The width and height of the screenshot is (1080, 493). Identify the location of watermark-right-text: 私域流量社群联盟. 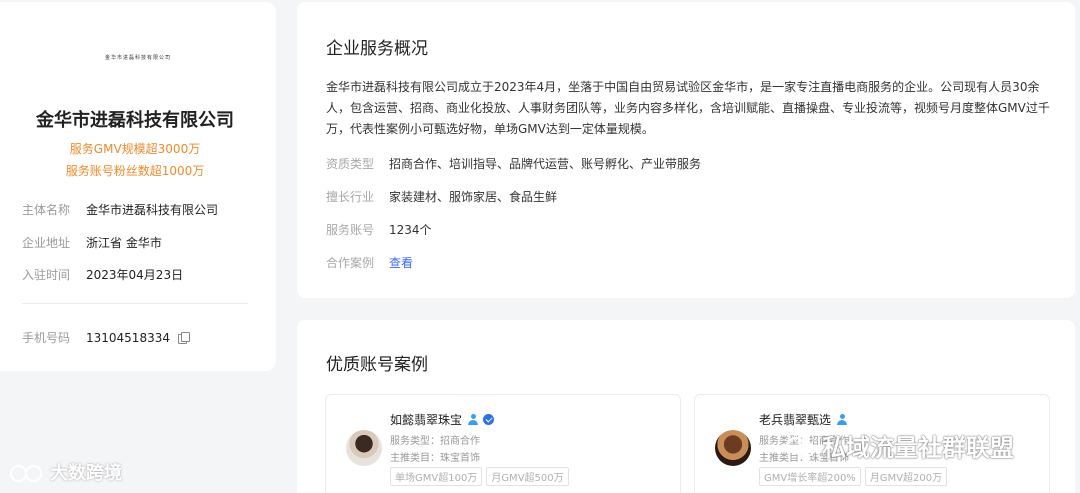
(918, 448).